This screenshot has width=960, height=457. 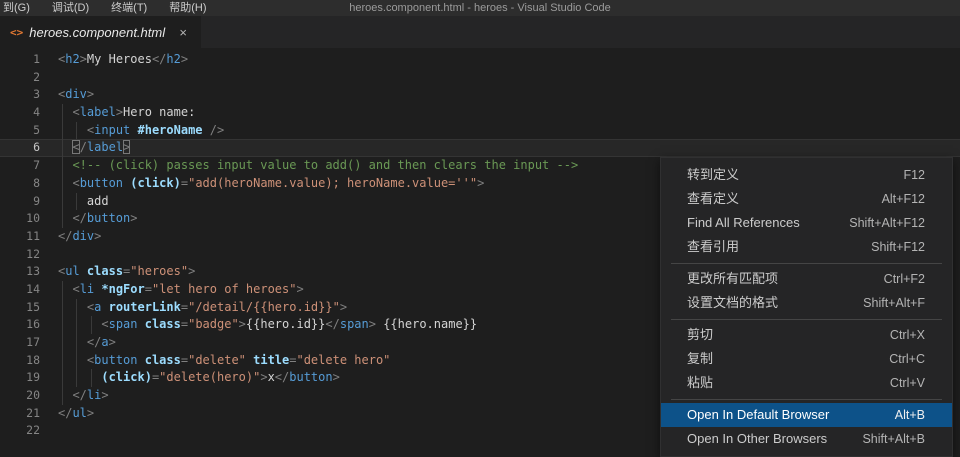 I want to click on code-line-1: 1 <h2>My Heroes</h2>, so click(x=480, y=60).